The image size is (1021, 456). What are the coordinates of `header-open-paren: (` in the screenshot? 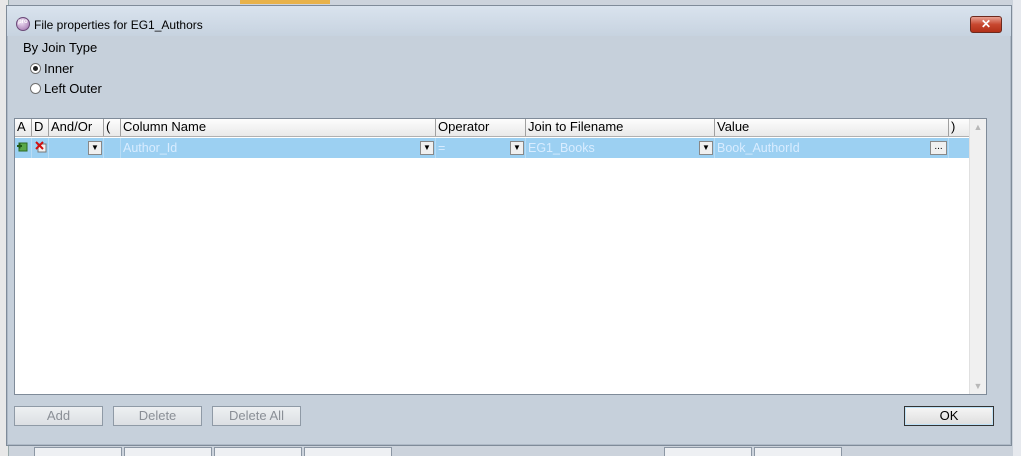 It's located at (112, 127).